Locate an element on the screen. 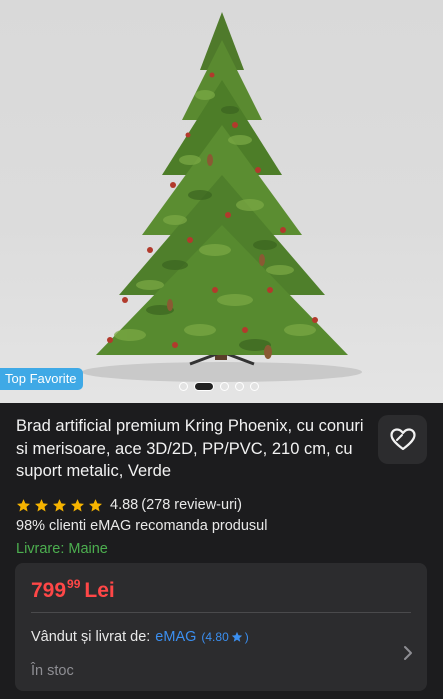 This screenshot has width=443, height=699. seller-rating-close: ) is located at coordinates (246, 637).